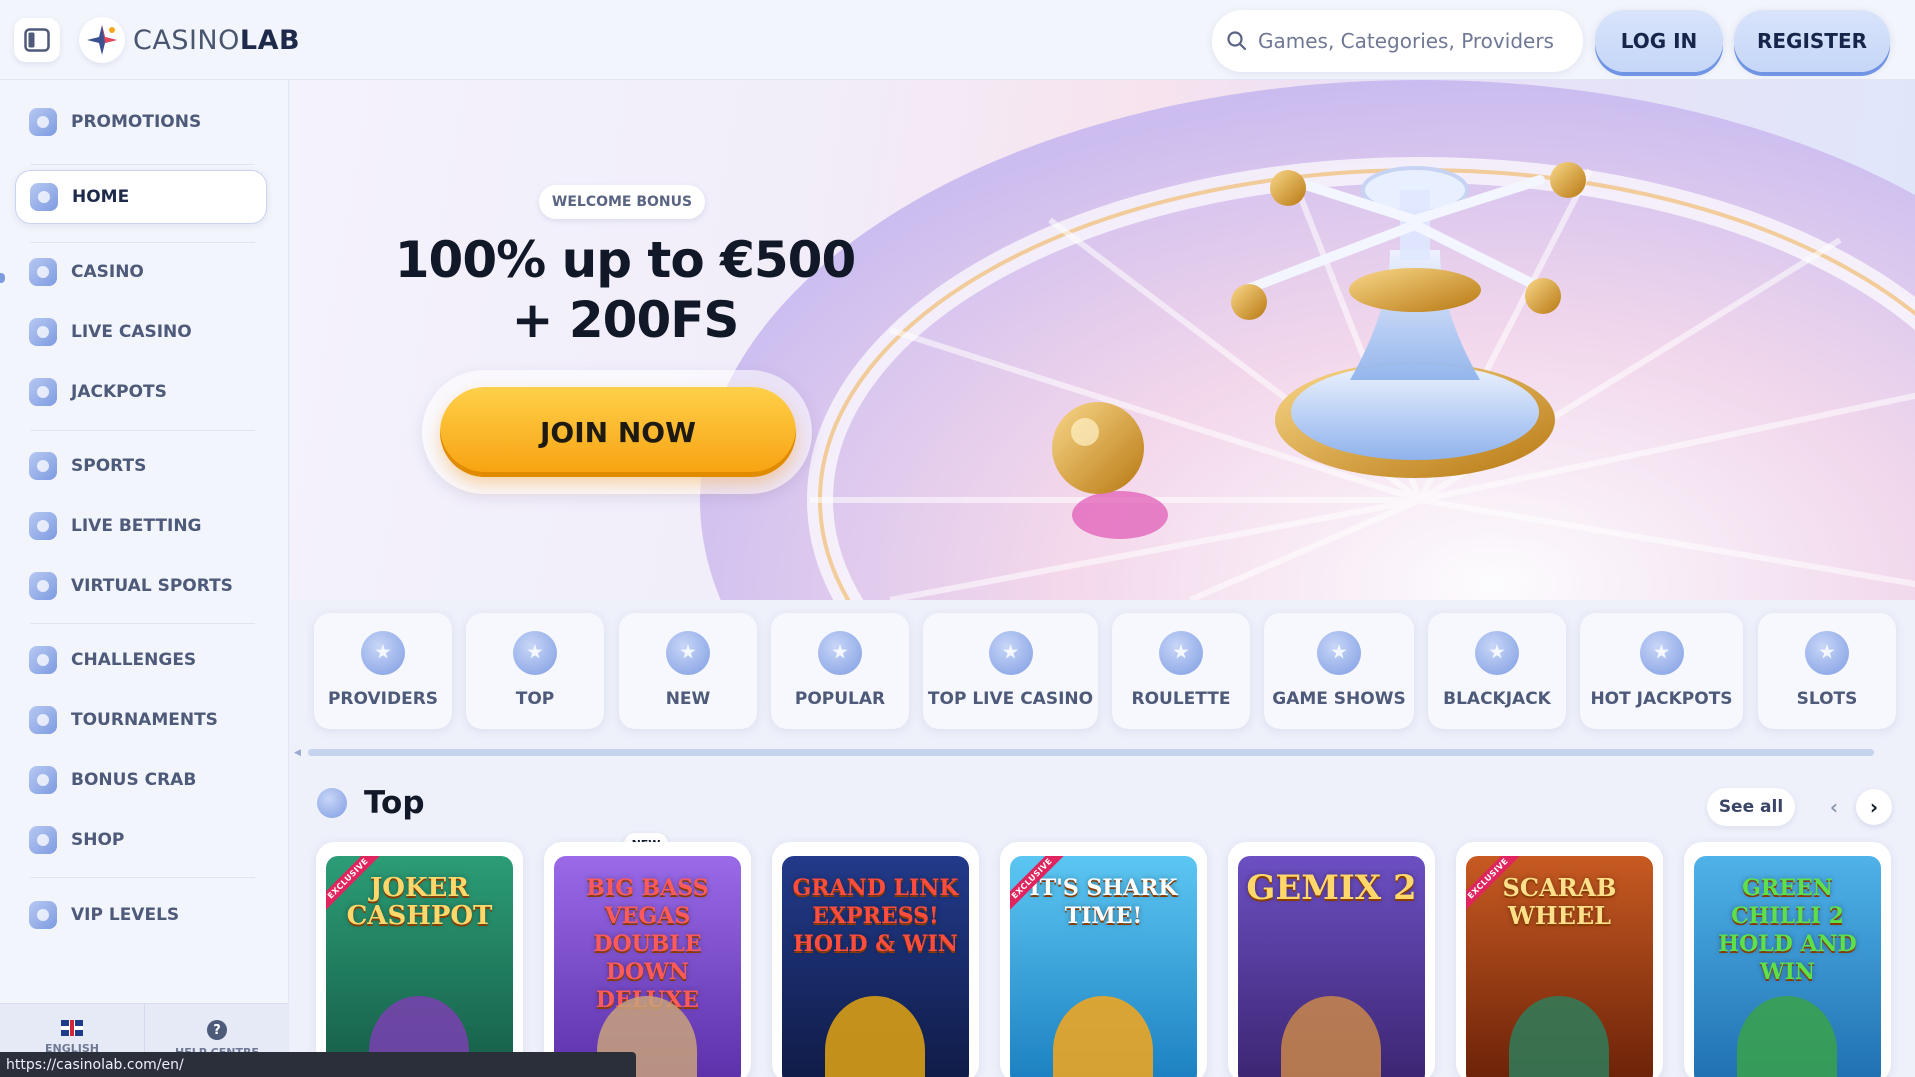  Describe the element at coordinates (101, 197) in the screenshot. I see `sidebar-item-label: HOME` at that location.